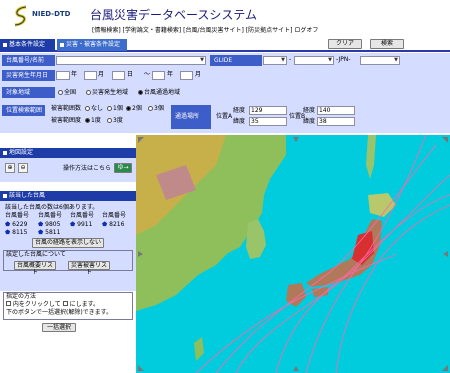 Image resolution: width=450 pixels, height=373 pixels. What do you see at coordinates (130, 74) in the screenshot?
I see `day-unit: 日` at bounding box center [130, 74].